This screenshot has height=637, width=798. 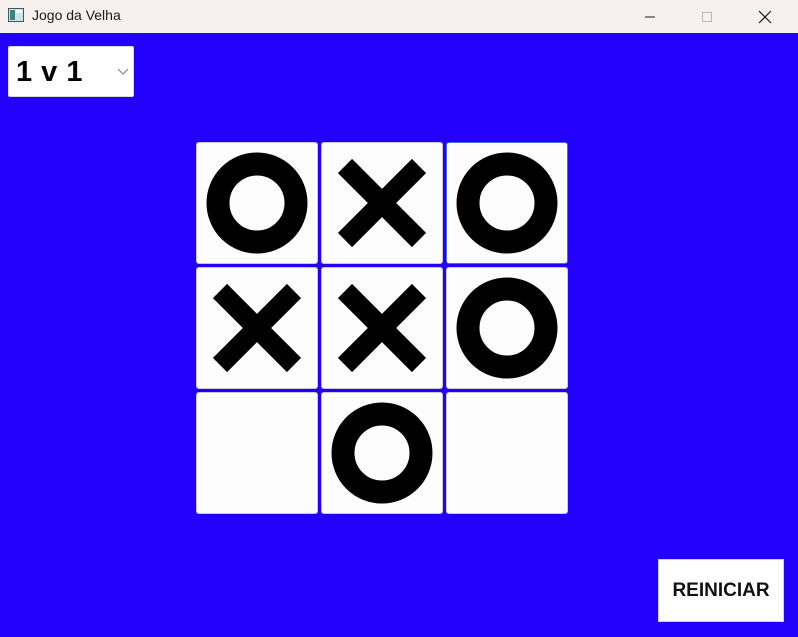 What do you see at coordinates (16, 15) in the screenshot?
I see `app-window-icon` at bounding box center [16, 15].